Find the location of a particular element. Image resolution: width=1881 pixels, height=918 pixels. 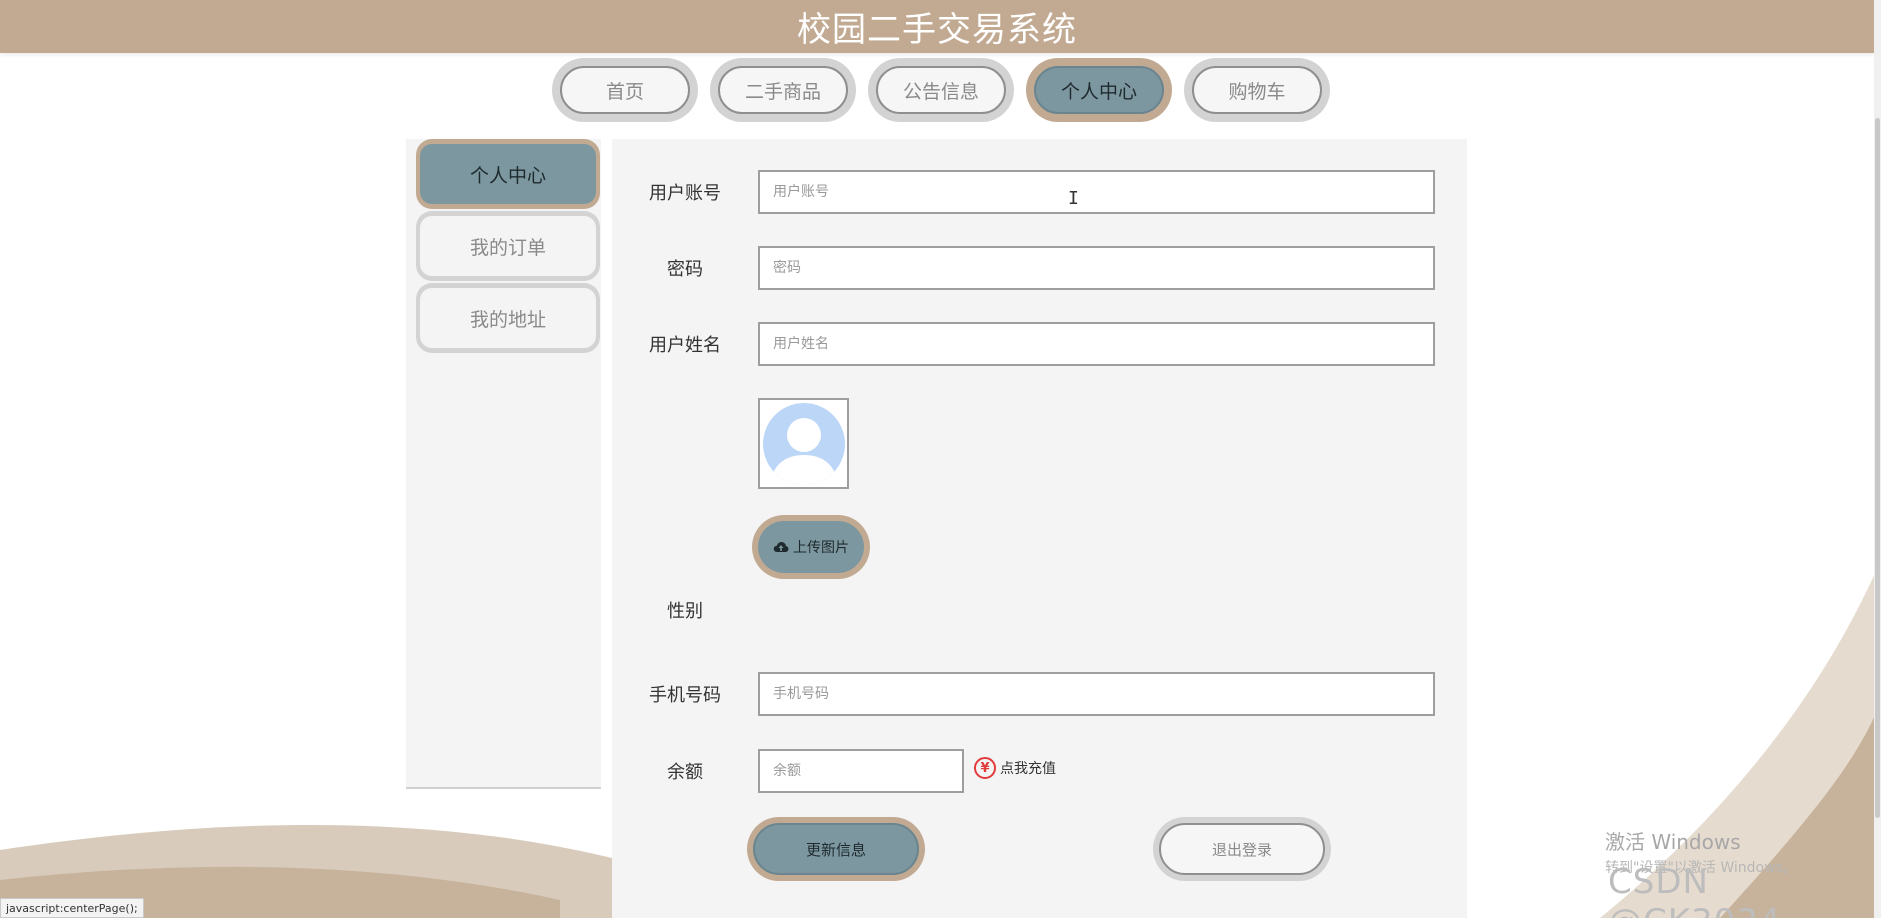

nav-item-cart: 购物车 is located at coordinates (1257, 90).